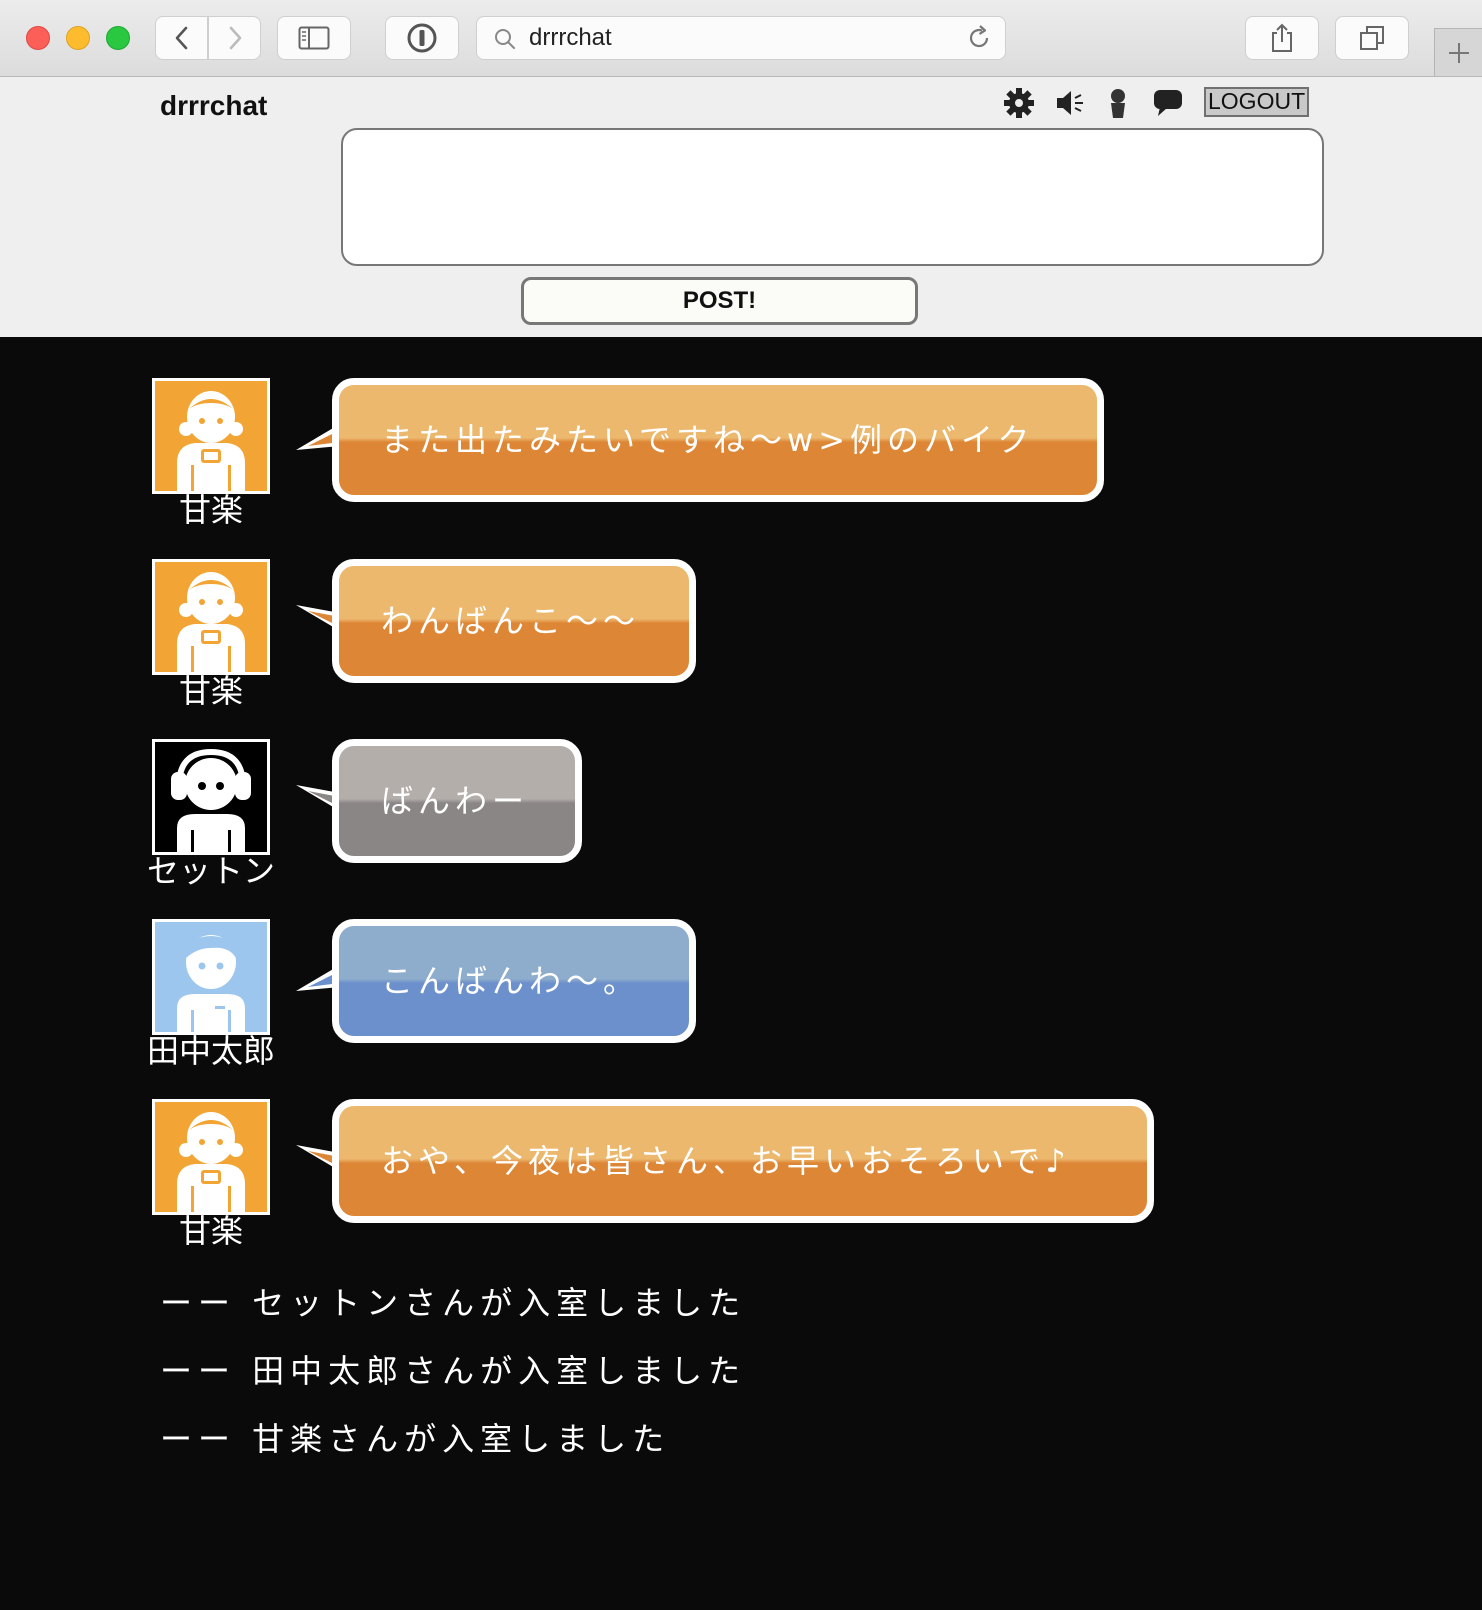 This screenshot has height=1610, width=1482. What do you see at coordinates (214, 105) in the screenshot?
I see `site-title: drrrchat` at bounding box center [214, 105].